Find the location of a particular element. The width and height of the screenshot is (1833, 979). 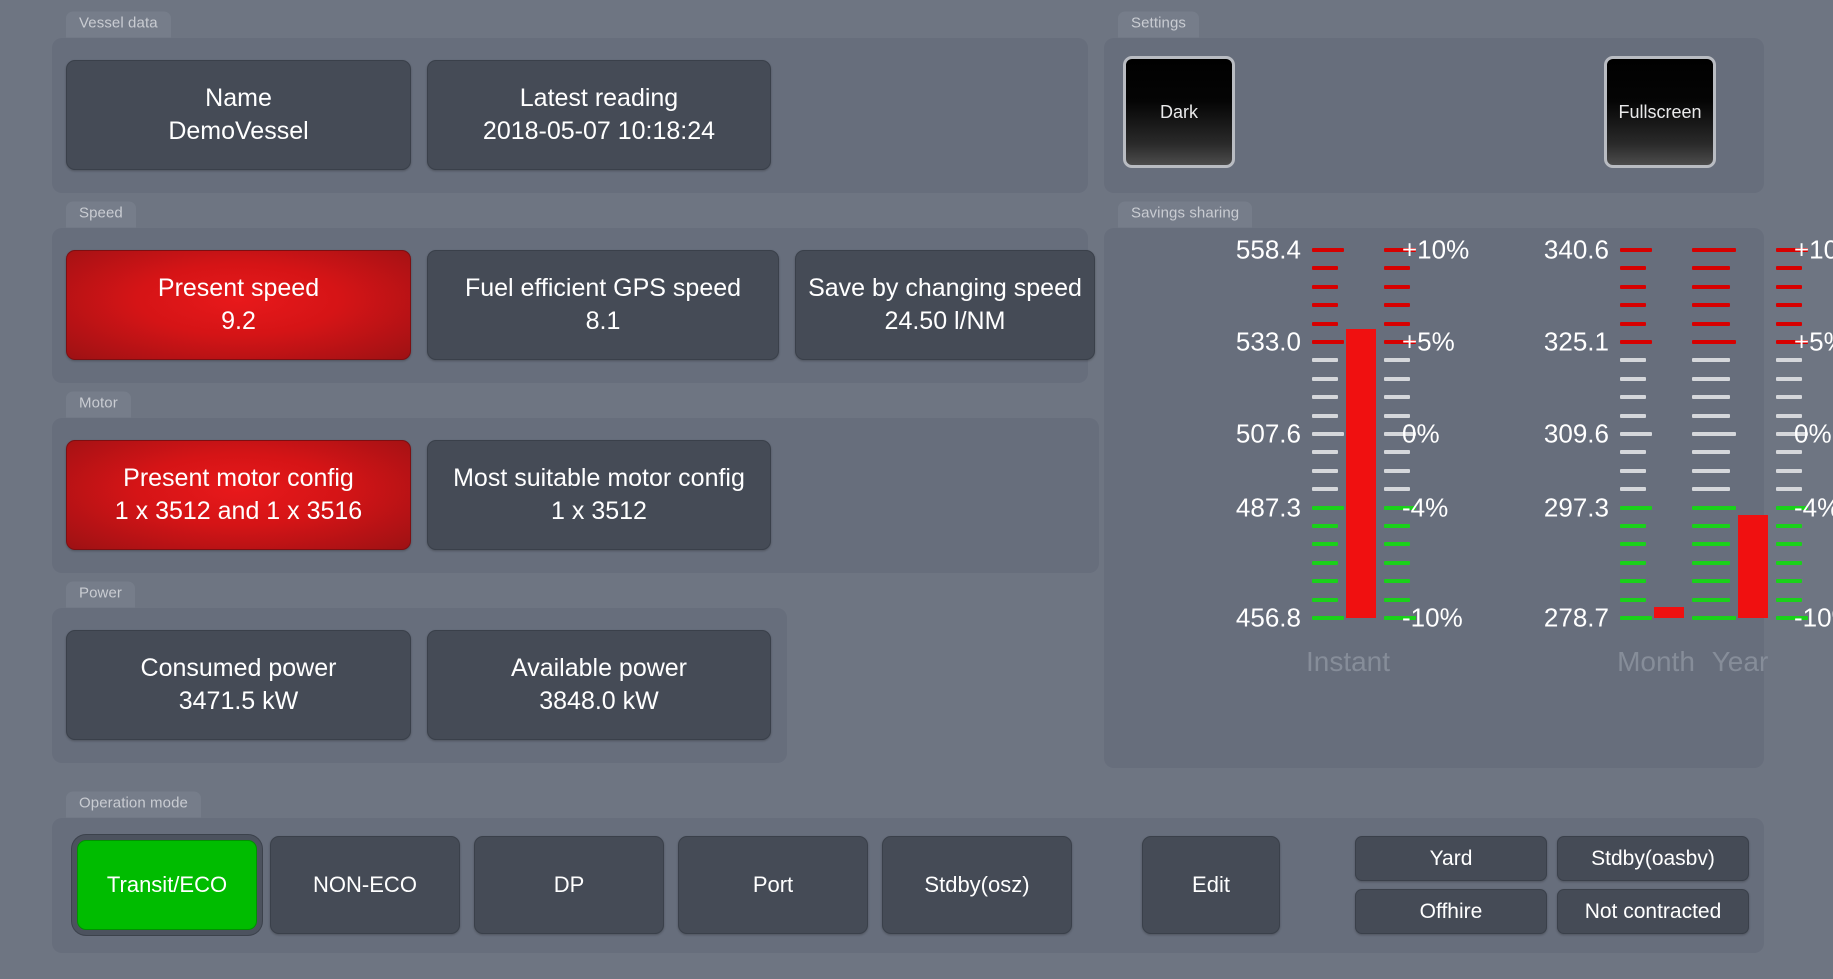

gauge-caption-instant: Instant is located at coordinates (1348, 661).